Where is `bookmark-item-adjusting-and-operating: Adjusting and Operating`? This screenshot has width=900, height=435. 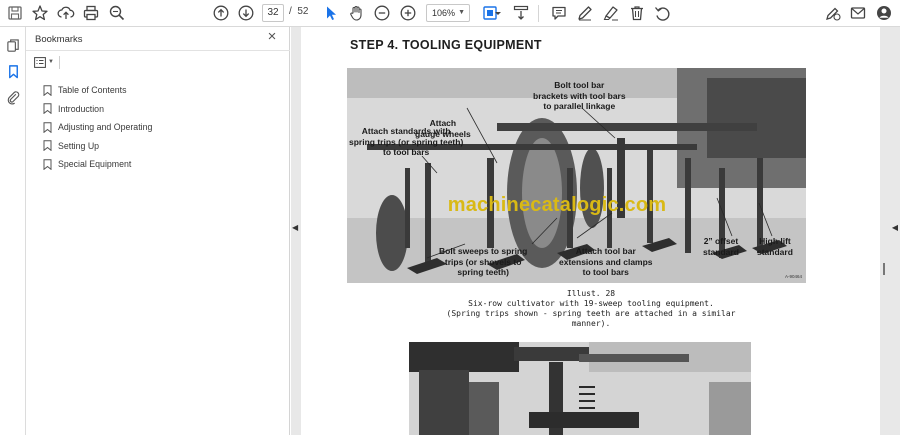
bookmark-item-adjusting-and-operating: Adjusting and Operating is located at coordinates (163, 127).